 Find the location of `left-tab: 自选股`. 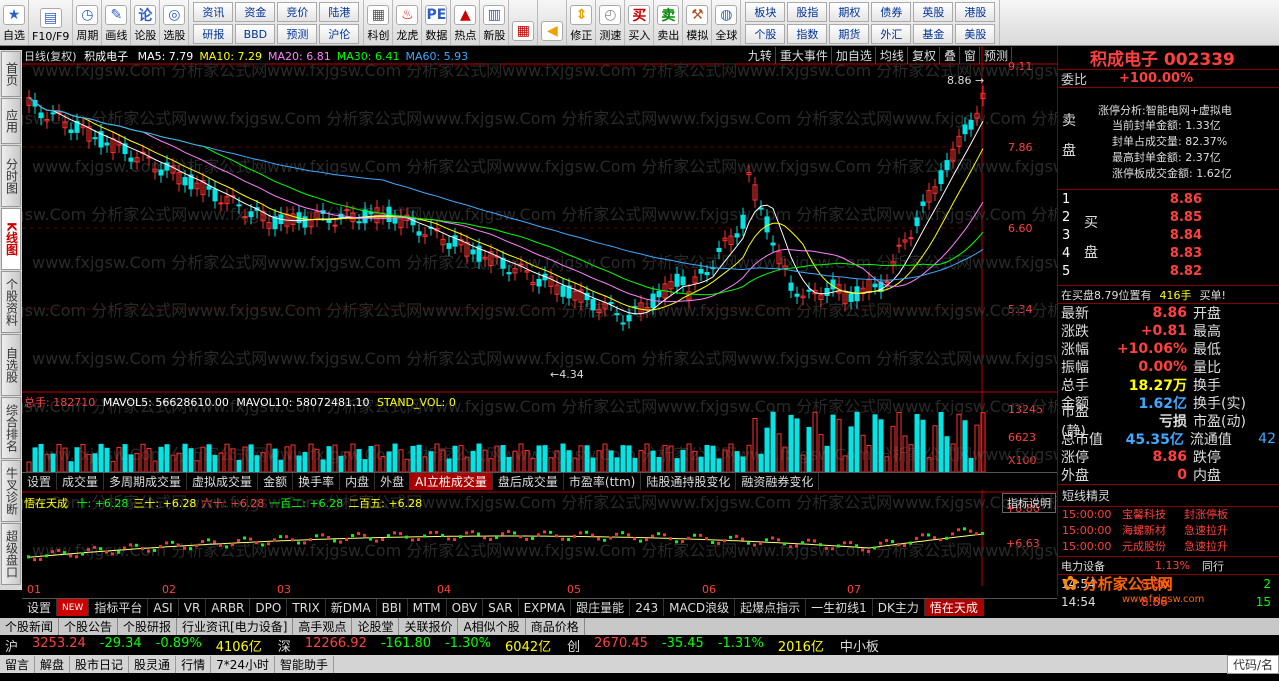

left-tab: 自选股 is located at coordinates (11, 365).